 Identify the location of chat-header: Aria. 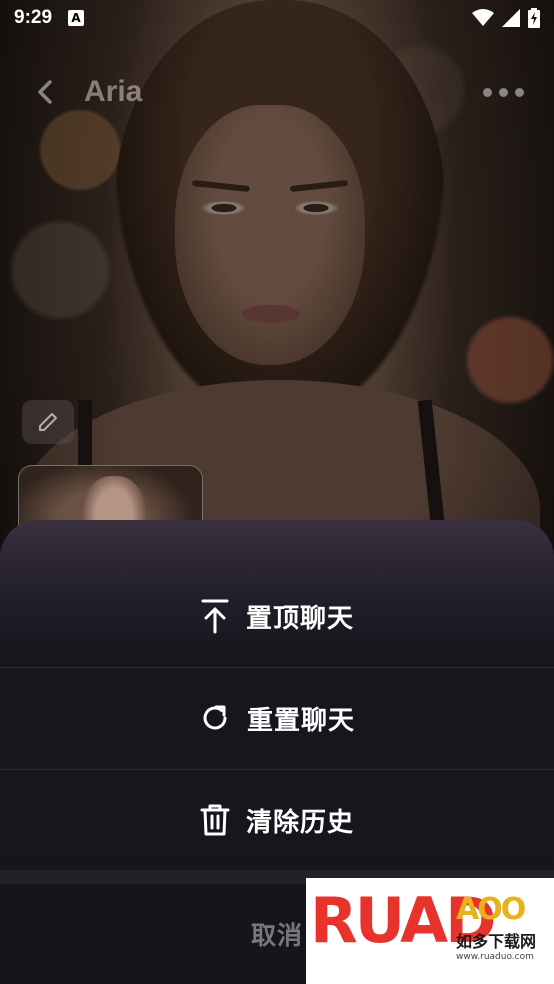
(277, 92).